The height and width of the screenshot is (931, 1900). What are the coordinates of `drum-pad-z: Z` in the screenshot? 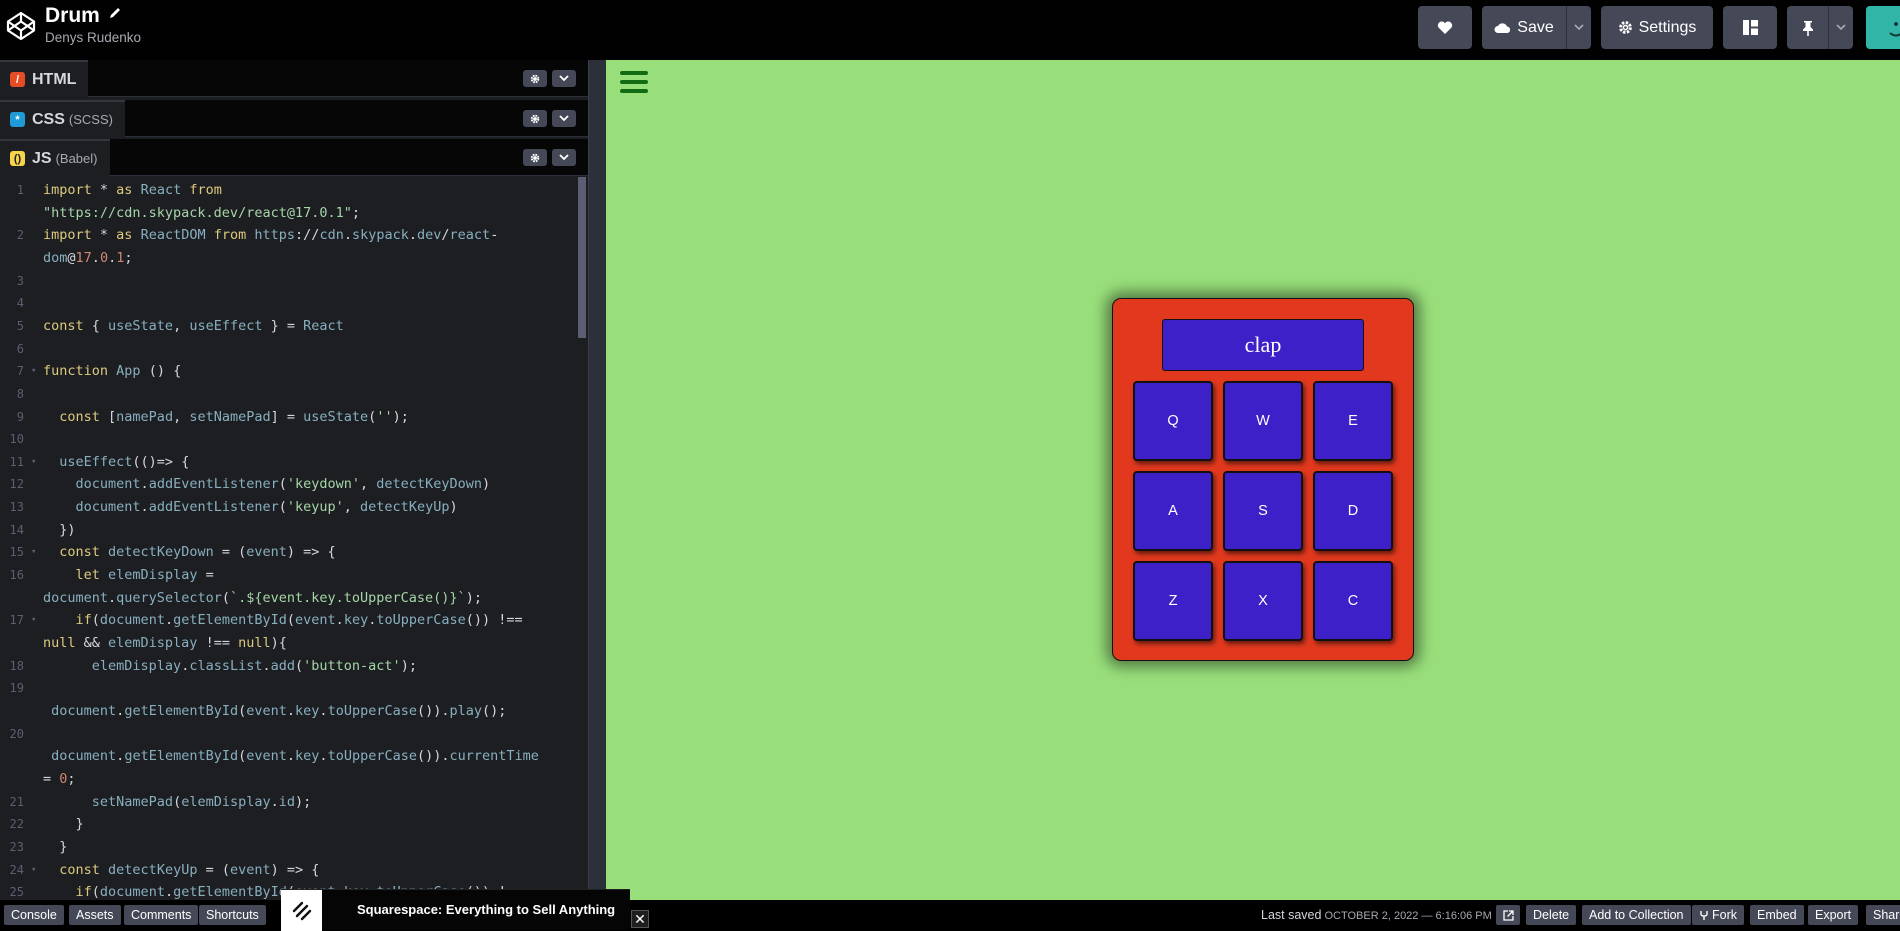 It's located at (1173, 601).